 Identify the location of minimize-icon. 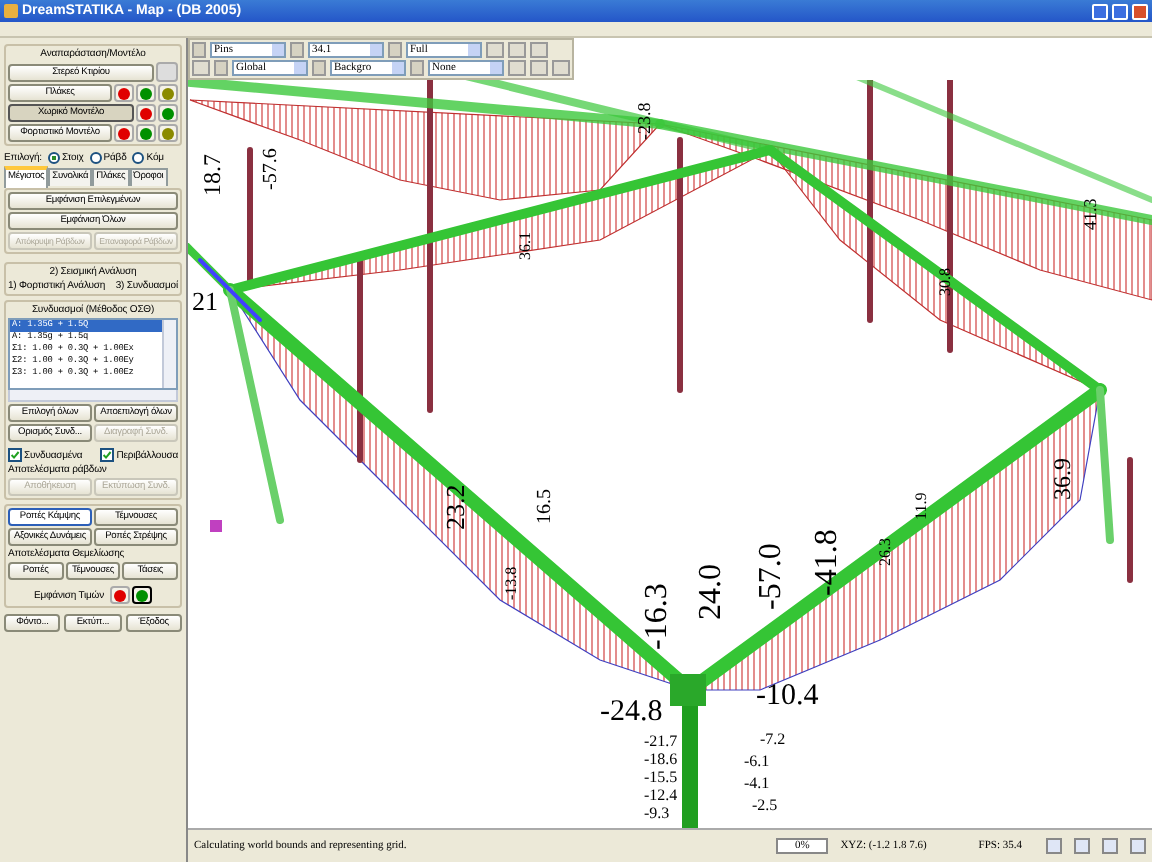
(1100, 11).